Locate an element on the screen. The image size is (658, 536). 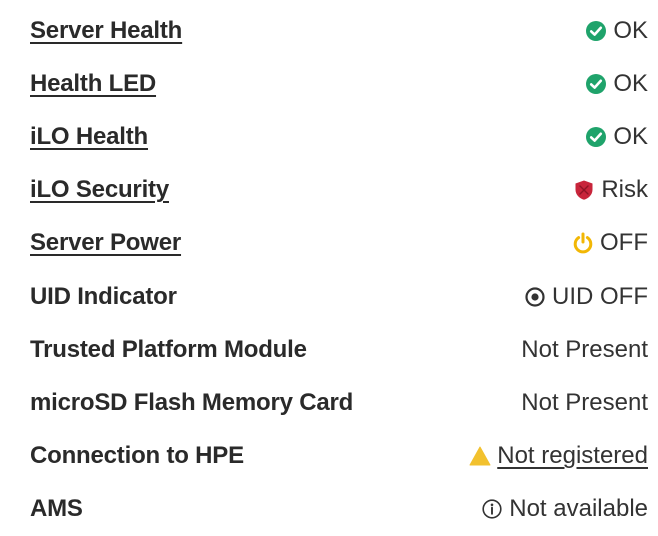
health-led-value: OK is located at coordinates (630, 83).